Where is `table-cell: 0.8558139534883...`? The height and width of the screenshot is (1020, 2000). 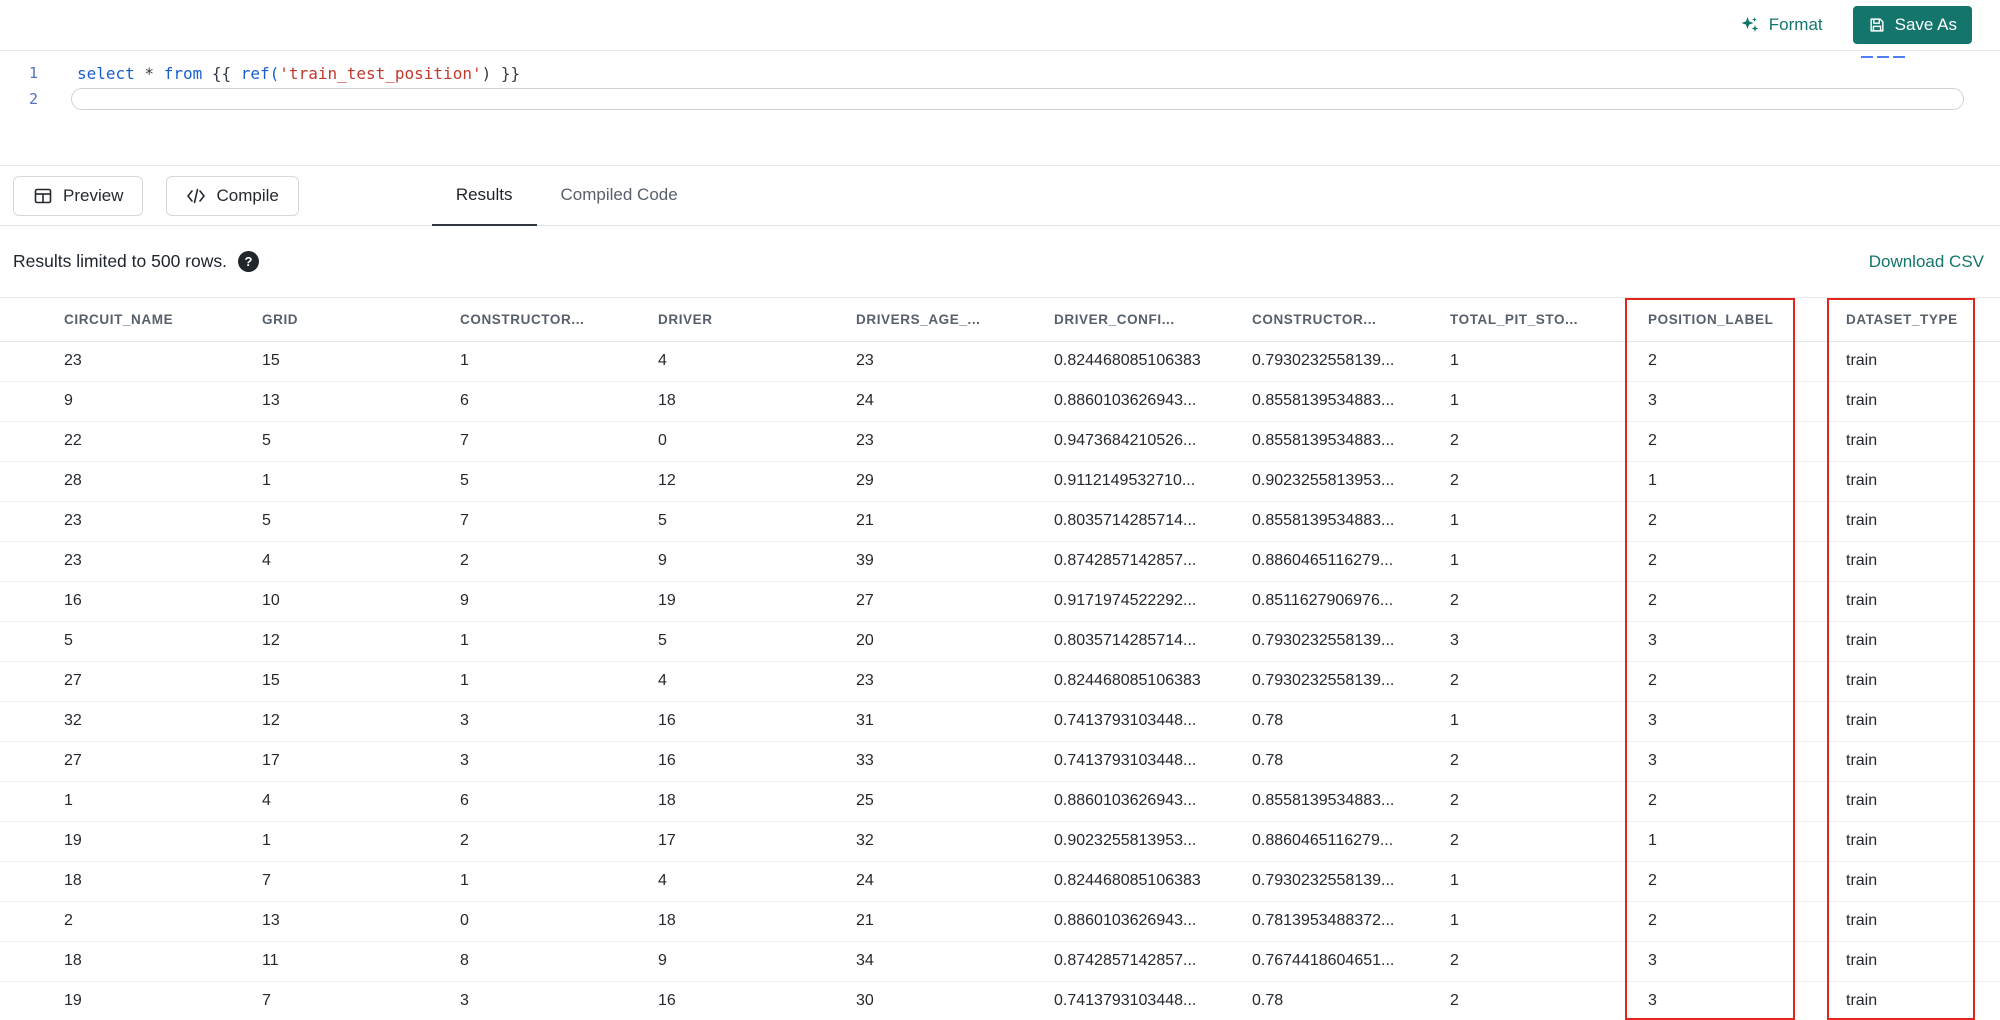 table-cell: 0.8558139534883... is located at coordinates (1351, 801).